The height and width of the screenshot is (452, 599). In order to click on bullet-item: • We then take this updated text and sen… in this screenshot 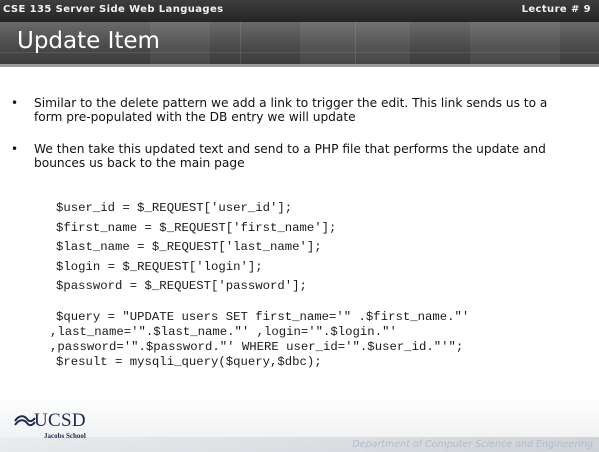, I will do `click(292, 156)`.